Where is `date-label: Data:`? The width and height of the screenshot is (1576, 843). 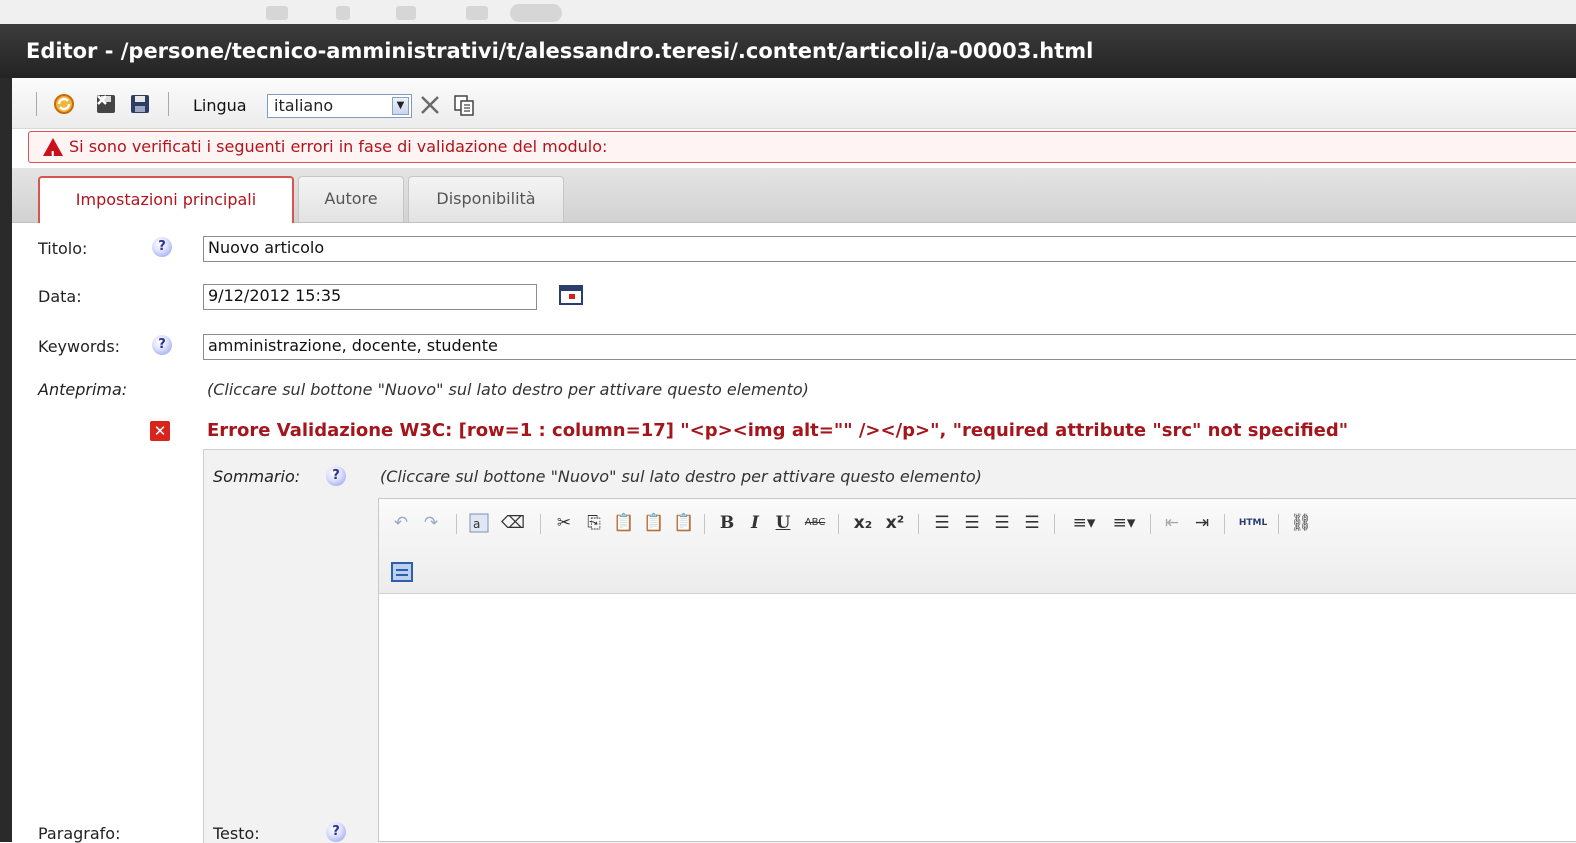
date-label: Data: is located at coordinates (60, 296).